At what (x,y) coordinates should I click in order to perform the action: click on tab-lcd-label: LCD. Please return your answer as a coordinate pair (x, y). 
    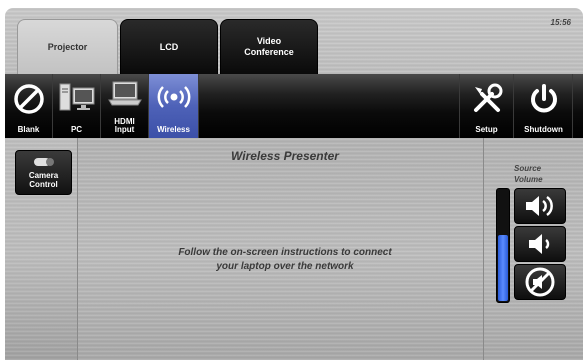
    Looking at the image, I should click on (169, 46).